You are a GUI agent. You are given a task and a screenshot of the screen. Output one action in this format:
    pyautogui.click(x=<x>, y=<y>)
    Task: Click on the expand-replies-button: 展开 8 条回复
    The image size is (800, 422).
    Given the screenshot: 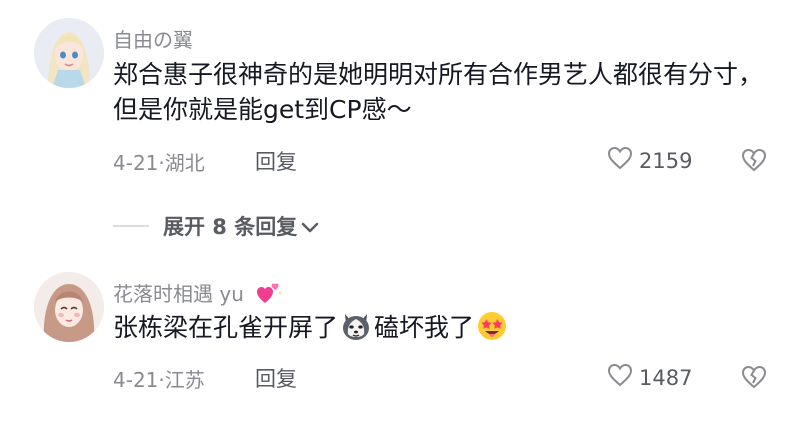 What is the action you would take?
    pyautogui.click(x=216, y=226)
    